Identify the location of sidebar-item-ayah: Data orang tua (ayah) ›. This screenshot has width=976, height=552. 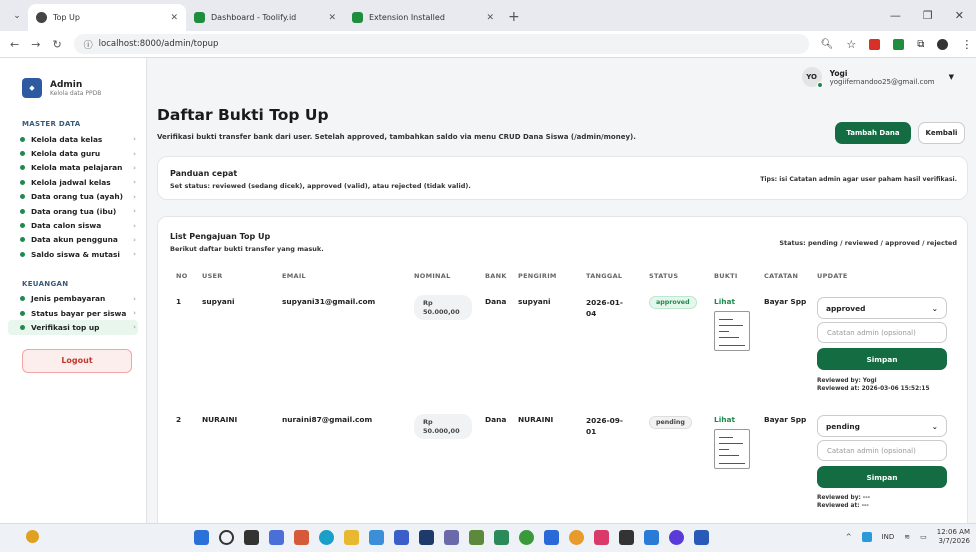
(73, 197).